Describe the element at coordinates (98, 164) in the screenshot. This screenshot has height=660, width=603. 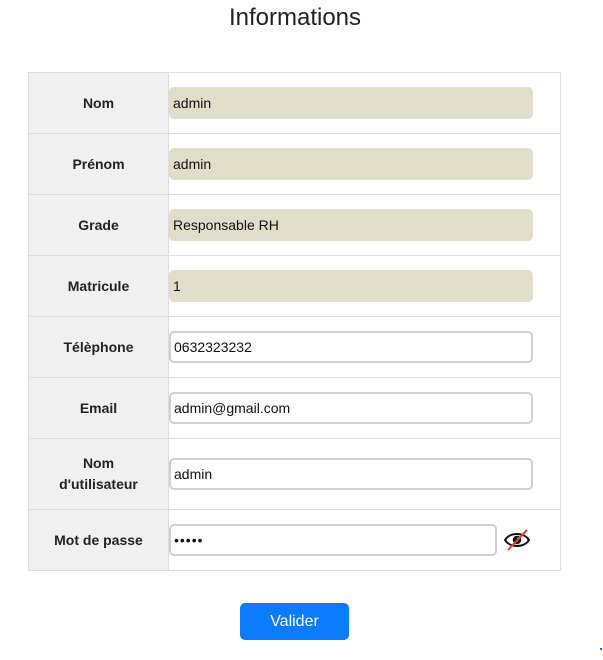
I see `prenom-label: Prénom` at that location.